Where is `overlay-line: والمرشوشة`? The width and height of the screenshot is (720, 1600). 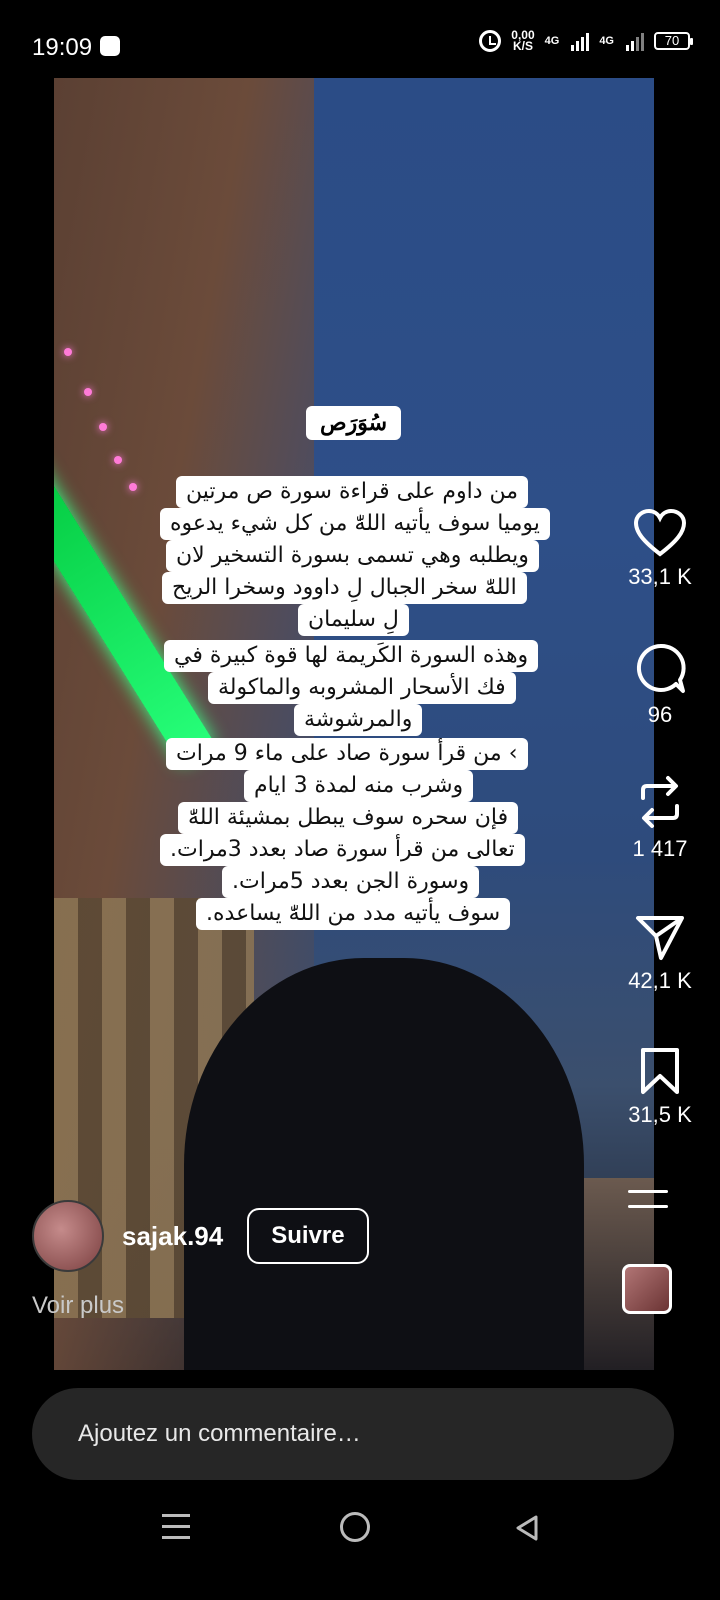 overlay-line: والمرشوشة is located at coordinates (358, 720).